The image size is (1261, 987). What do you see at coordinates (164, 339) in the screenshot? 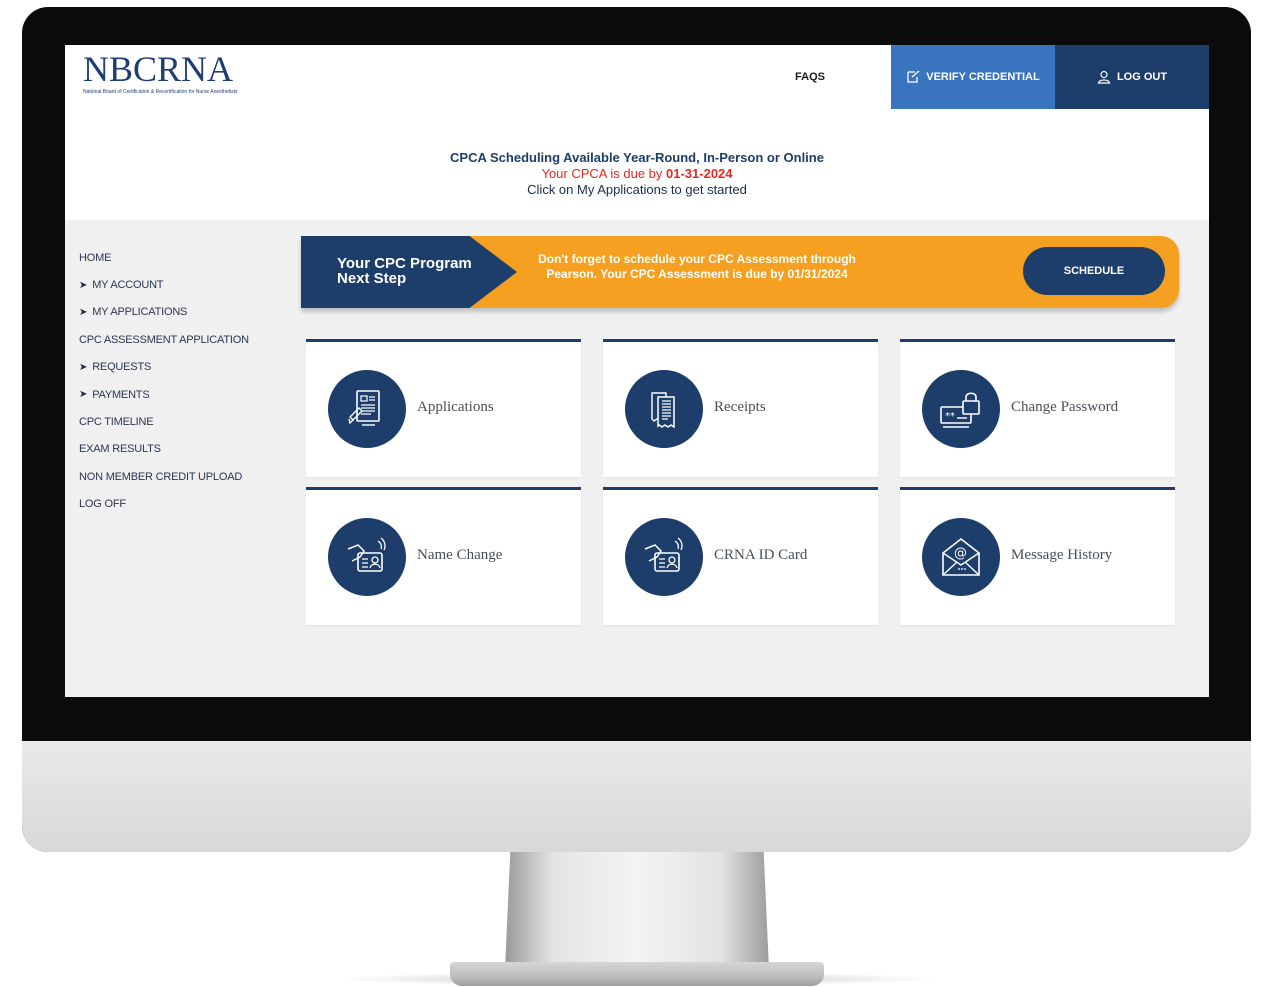
I see `sidebar-item-label: CPC ASSESSMENT APPLICATION` at bounding box center [164, 339].